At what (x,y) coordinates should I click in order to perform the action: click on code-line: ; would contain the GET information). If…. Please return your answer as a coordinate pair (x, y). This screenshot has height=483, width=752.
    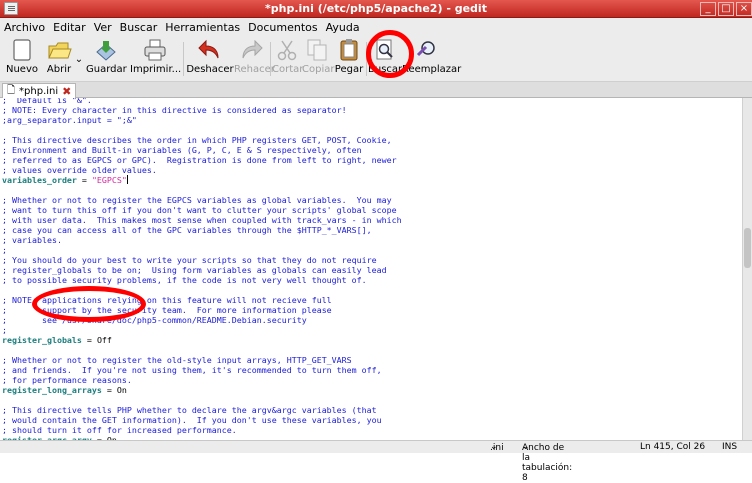
    Looking at the image, I should click on (192, 420).